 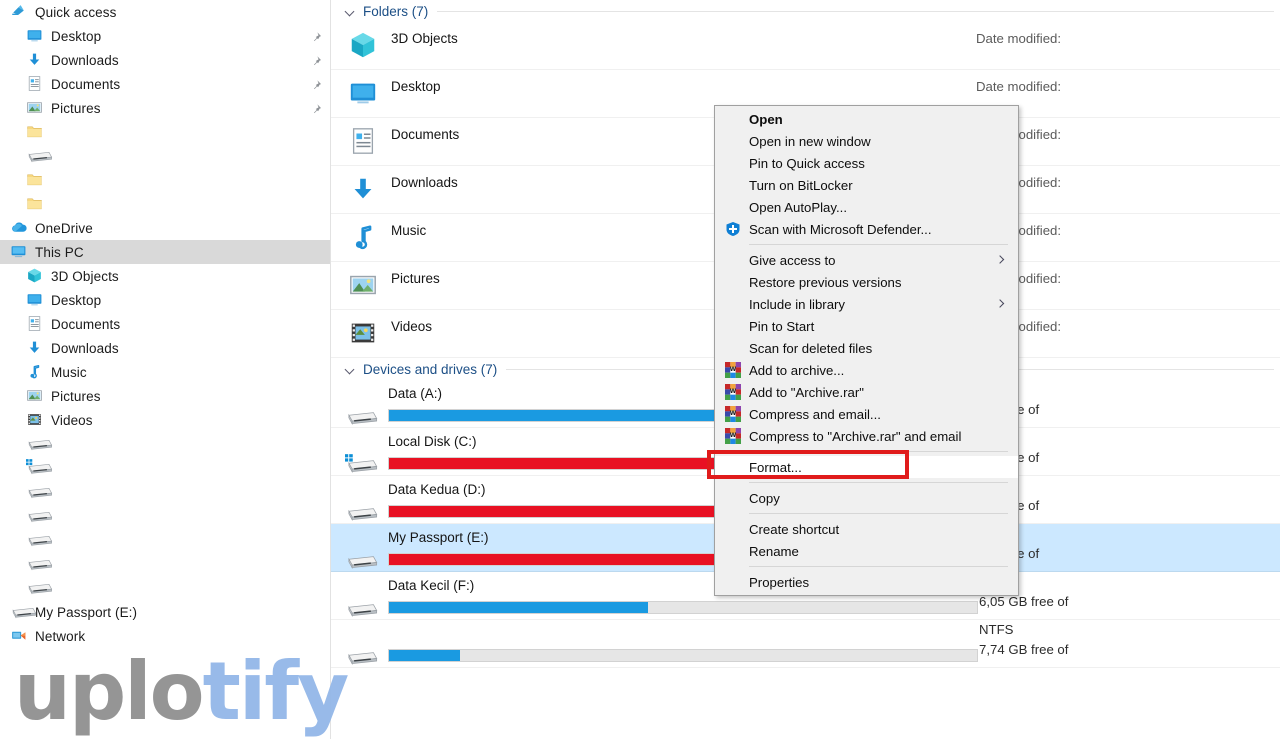 What do you see at coordinates (866, 185) in the screenshot?
I see `menu-item-turn-on-bitlocker: Turn on BitLocker` at bounding box center [866, 185].